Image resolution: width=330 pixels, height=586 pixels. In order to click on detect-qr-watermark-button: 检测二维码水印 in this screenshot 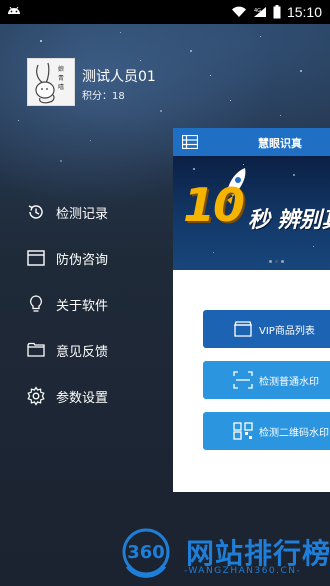, I will do `click(266, 431)`.